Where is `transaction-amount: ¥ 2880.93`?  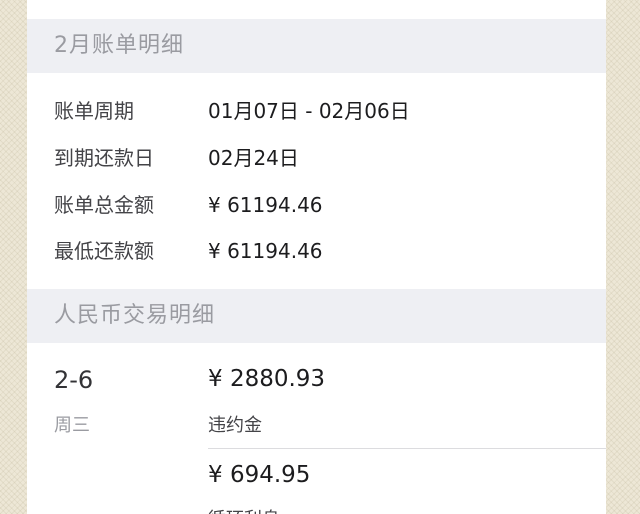 transaction-amount: ¥ 2880.93 is located at coordinates (266, 379).